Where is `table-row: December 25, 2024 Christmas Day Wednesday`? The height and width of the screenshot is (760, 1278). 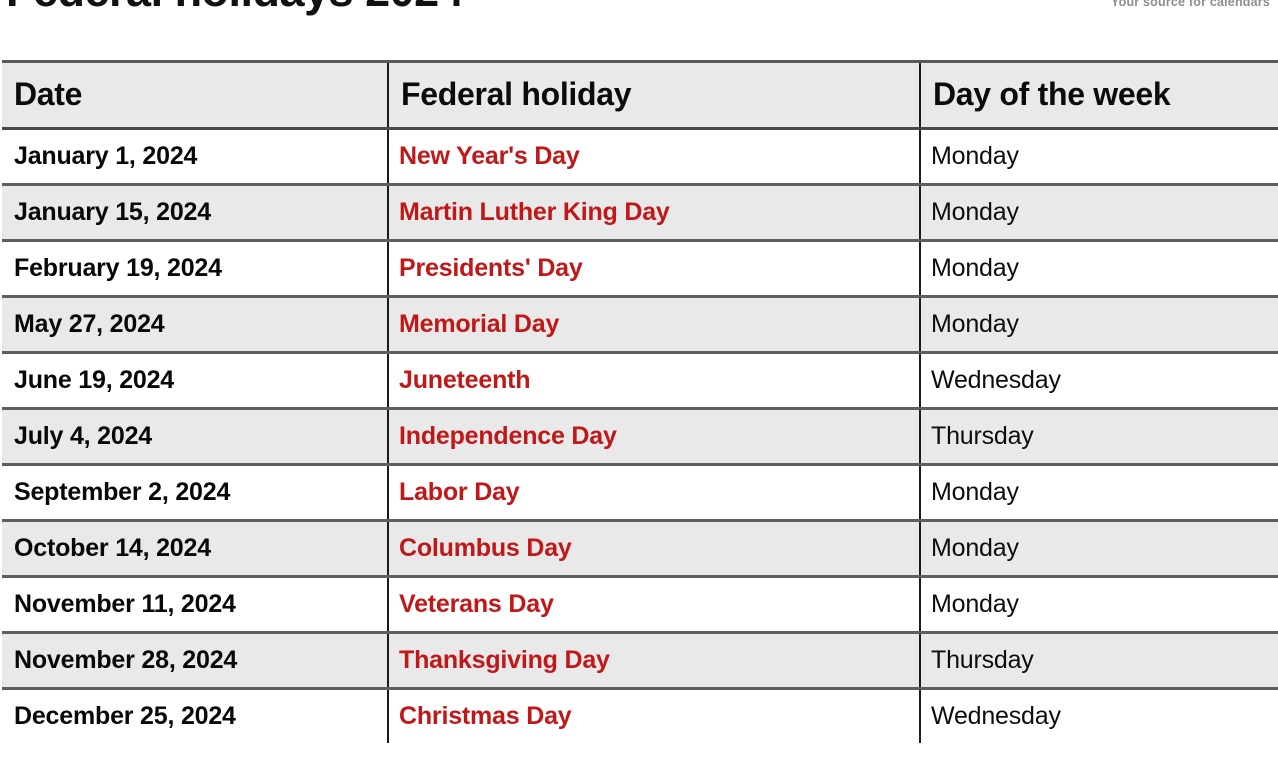 table-row: December 25, 2024 Christmas Day Wednesday is located at coordinates (640, 715).